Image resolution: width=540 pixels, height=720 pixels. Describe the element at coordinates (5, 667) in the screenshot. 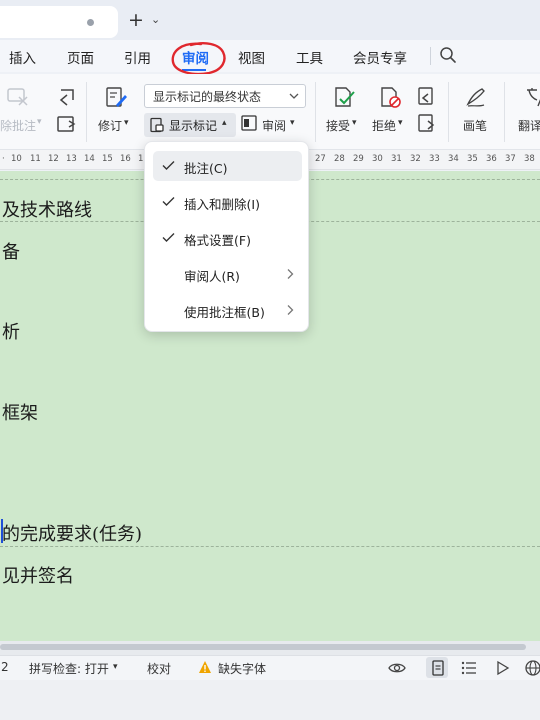

I see `page-indicator: 2` at that location.